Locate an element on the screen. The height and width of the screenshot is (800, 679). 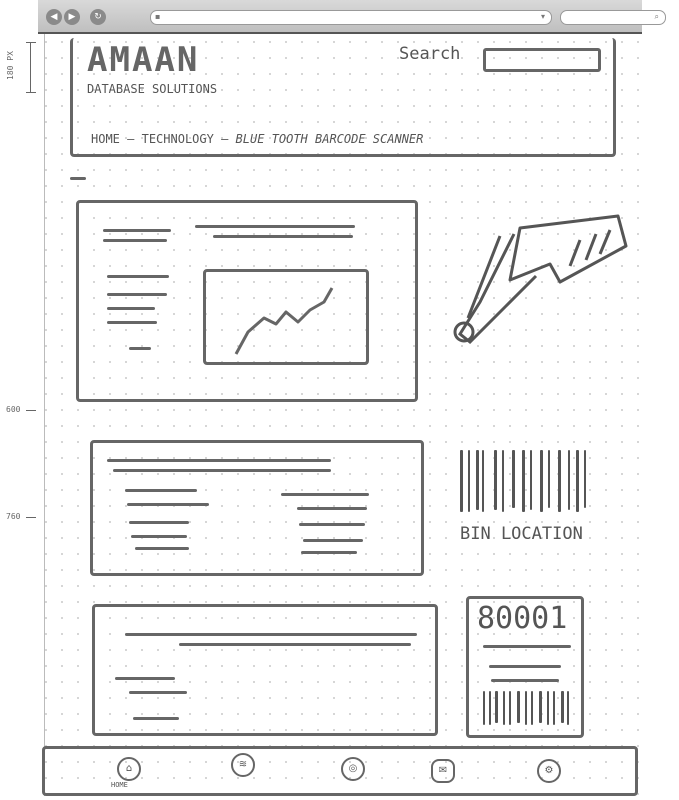
browser-search-field: ⌕ is located at coordinates (613, 17).